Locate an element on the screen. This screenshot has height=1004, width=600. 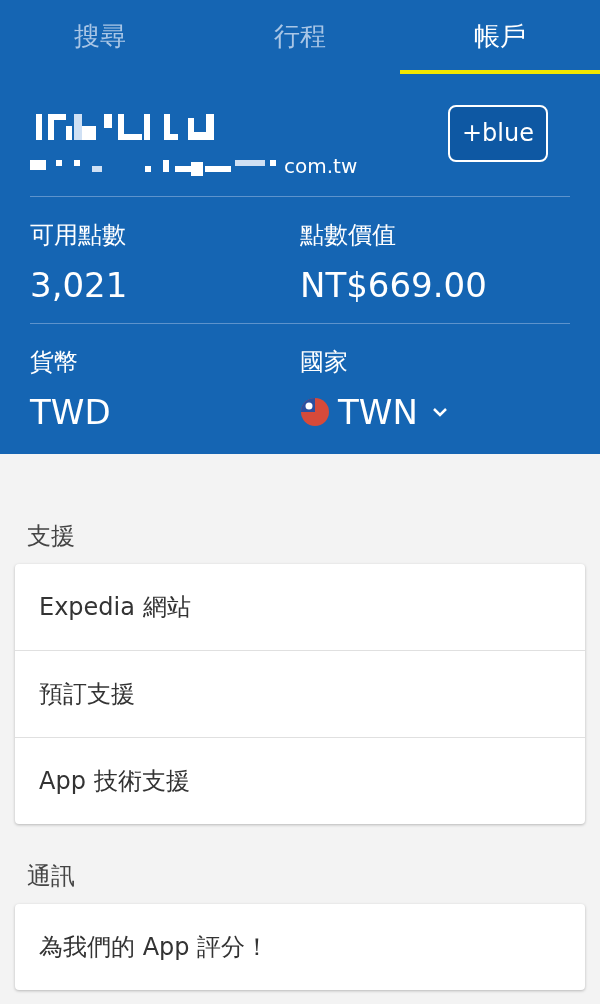
chevron-down-icon is located at coordinates (439, 412).